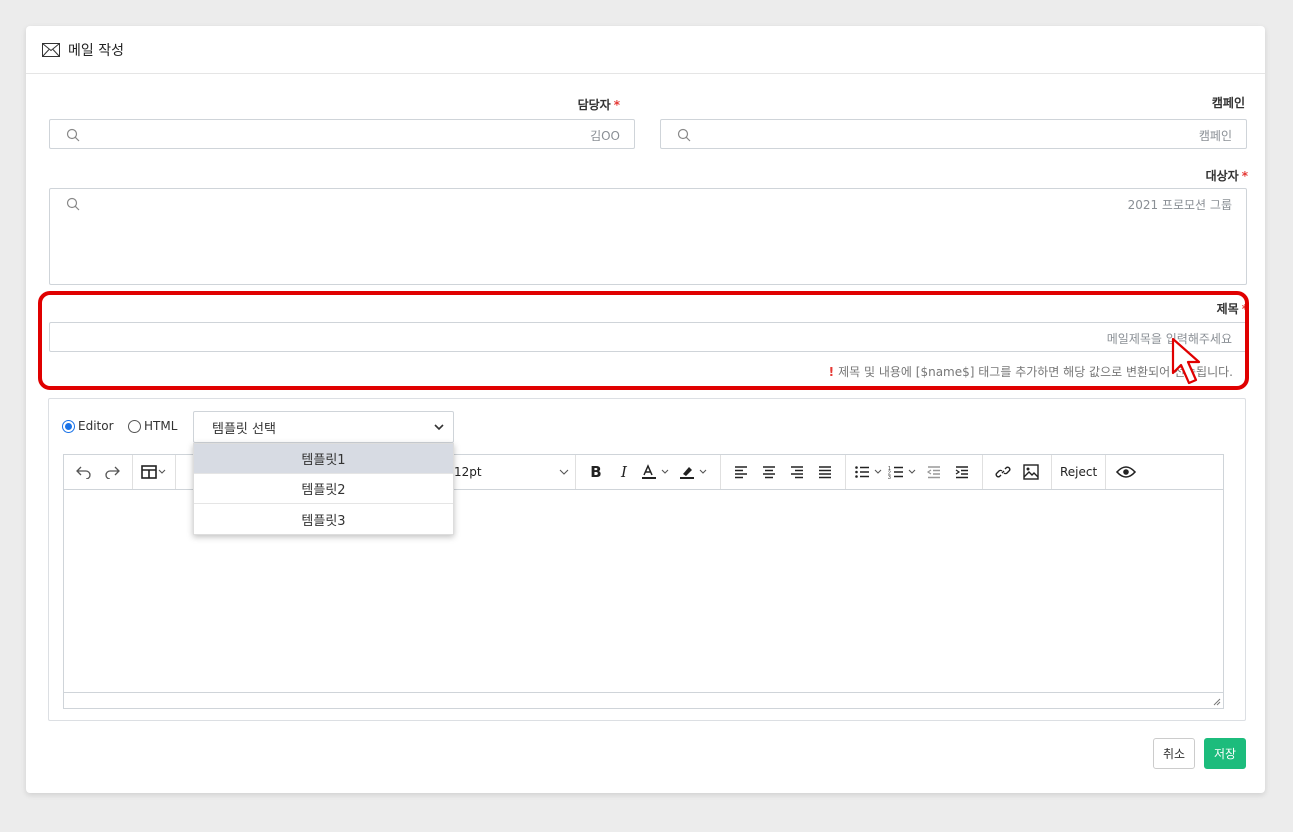  I want to click on preview-eye-icon, so click(1126, 472).